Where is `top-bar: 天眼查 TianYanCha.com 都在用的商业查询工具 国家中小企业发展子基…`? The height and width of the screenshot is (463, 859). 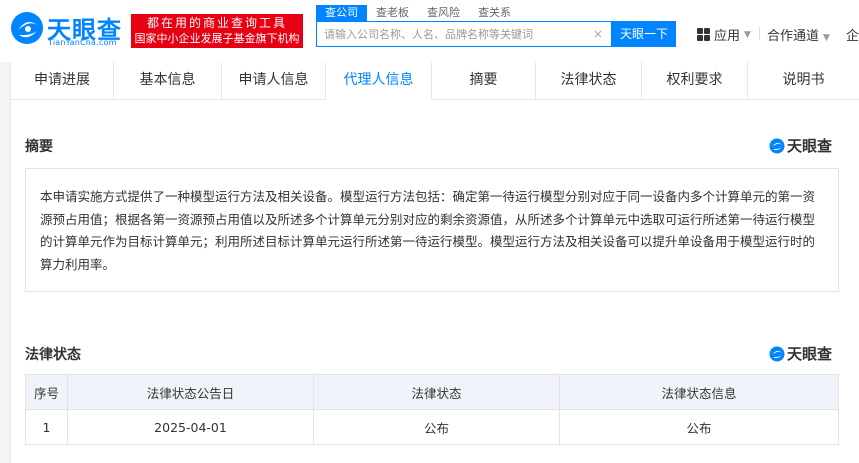
top-bar: 天眼查 TianYanCha.com 都在用的商业查询工具 国家中小企业发展子基… is located at coordinates (429, 31).